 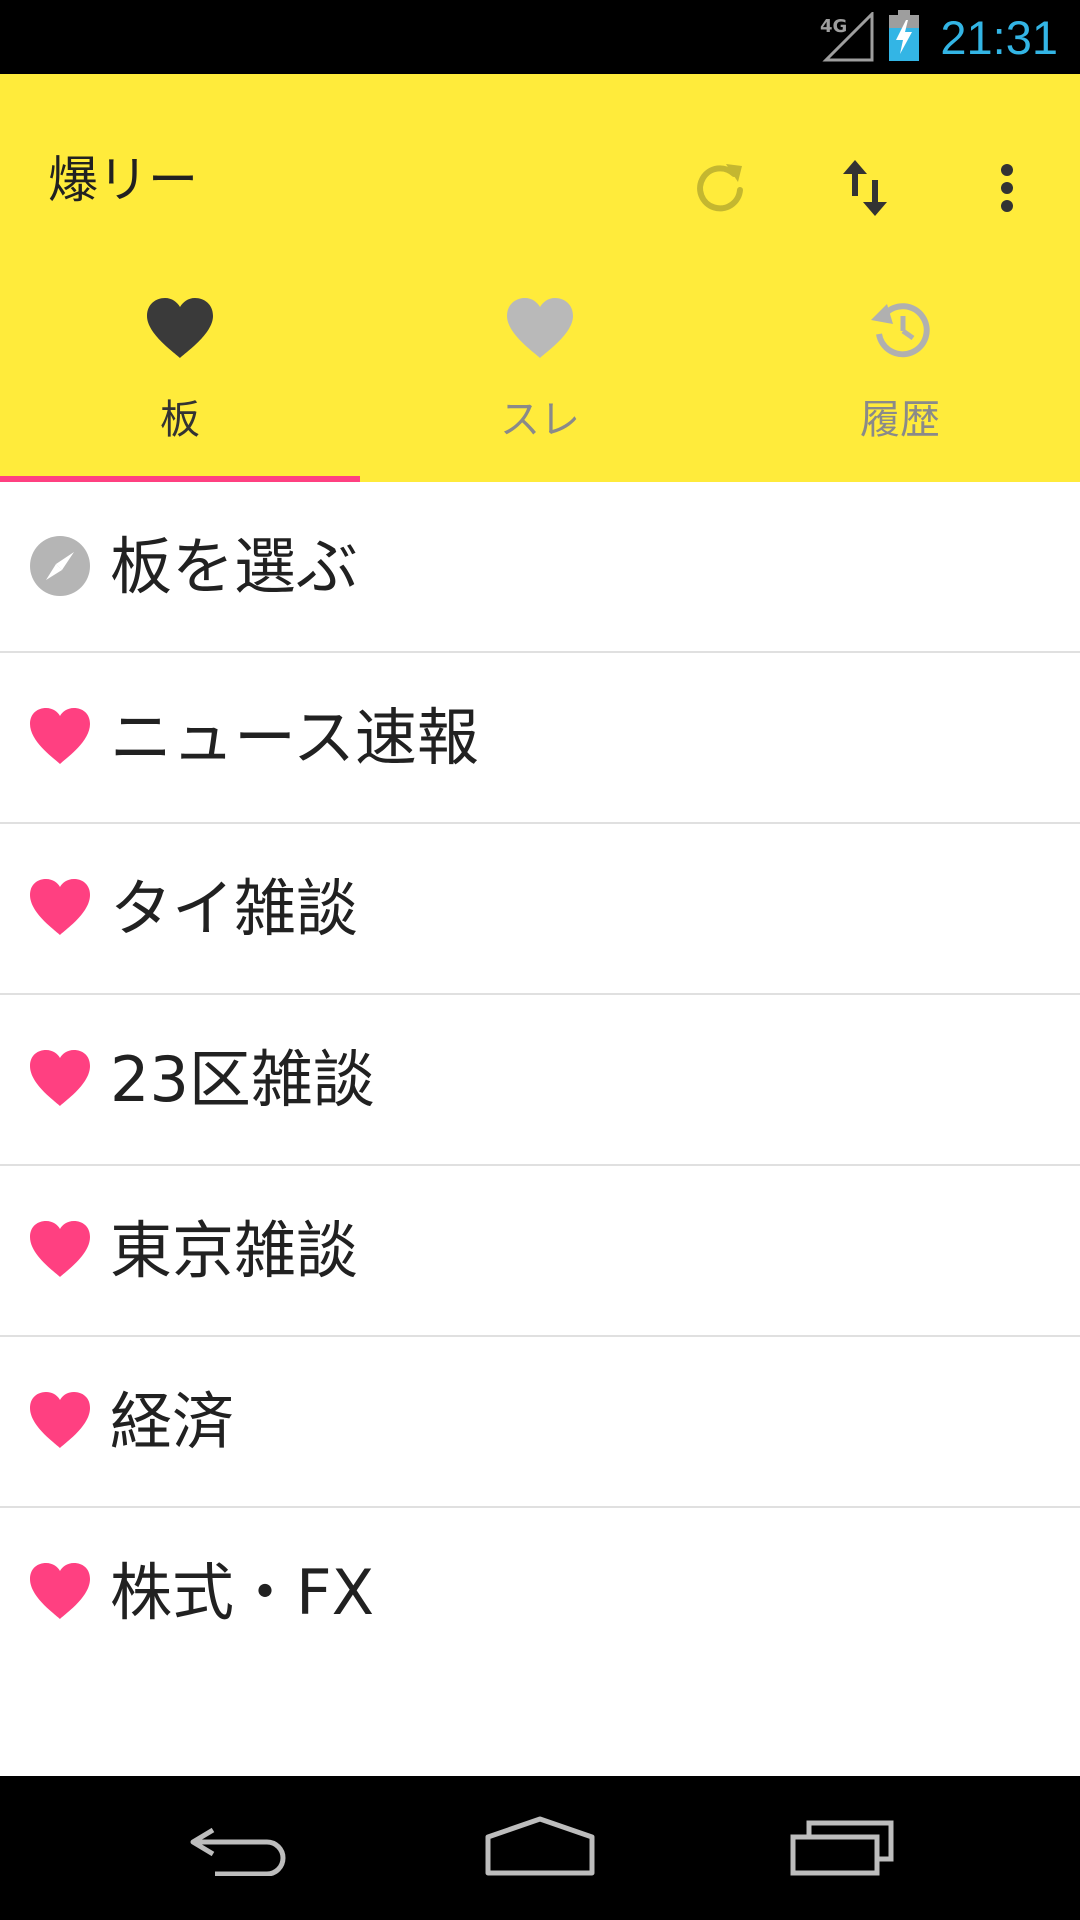 What do you see at coordinates (540, 1592) in the screenshot?
I see `list-item: 株式・FX` at bounding box center [540, 1592].